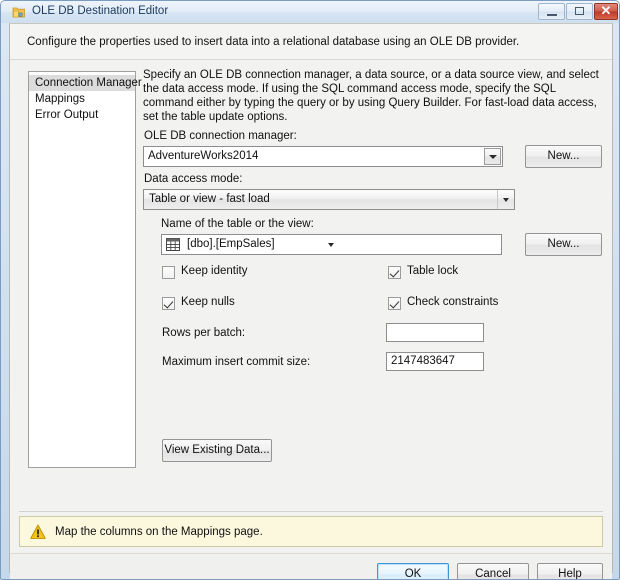 This screenshot has width=620, height=580. Describe the element at coordinates (100, 11) in the screenshot. I see `window-title: OLE DB Destination Editor` at that location.